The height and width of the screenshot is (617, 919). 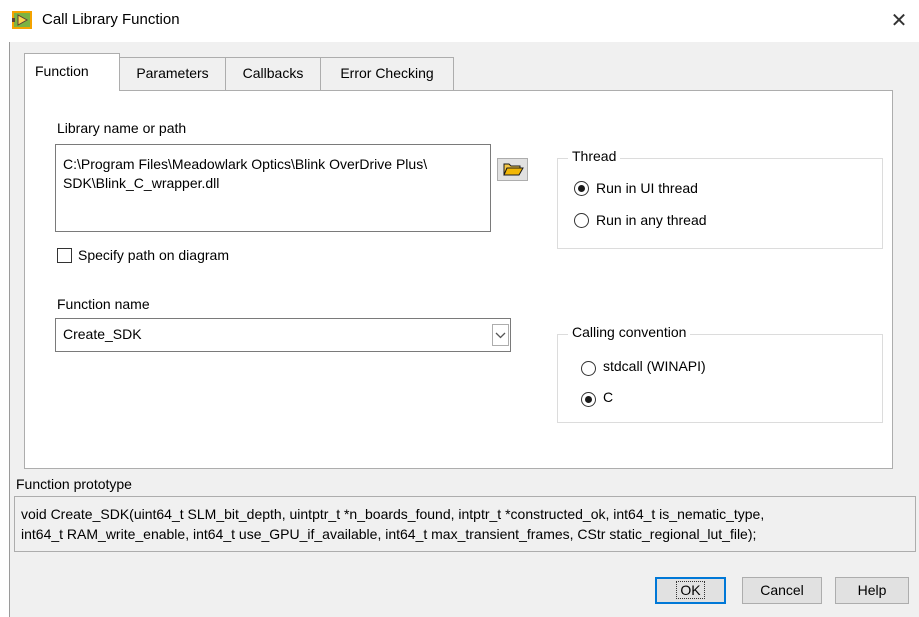 What do you see at coordinates (588, 399) in the screenshot?
I see `c-convention-radio` at bounding box center [588, 399].